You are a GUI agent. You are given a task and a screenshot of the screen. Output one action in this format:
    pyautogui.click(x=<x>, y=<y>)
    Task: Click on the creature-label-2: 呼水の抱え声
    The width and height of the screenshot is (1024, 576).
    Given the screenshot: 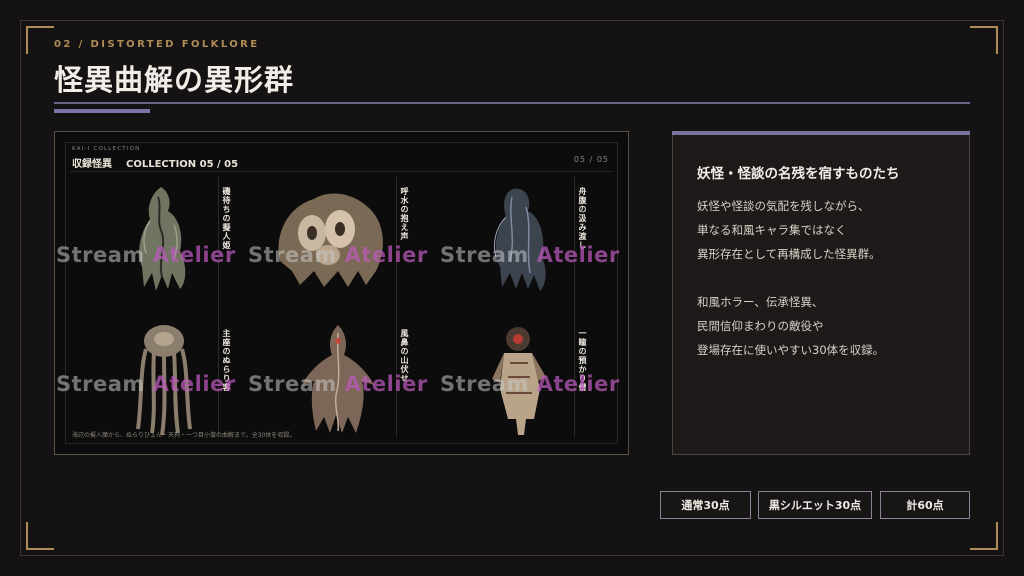 What is the action you would take?
    pyautogui.click(x=404, y=214)
    